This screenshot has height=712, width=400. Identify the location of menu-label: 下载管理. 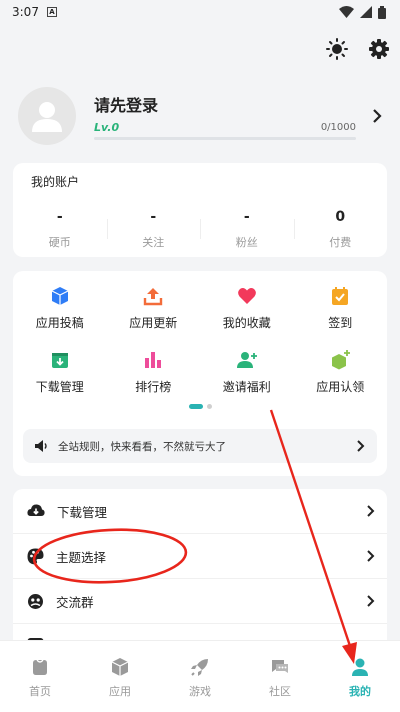
(82, 512).